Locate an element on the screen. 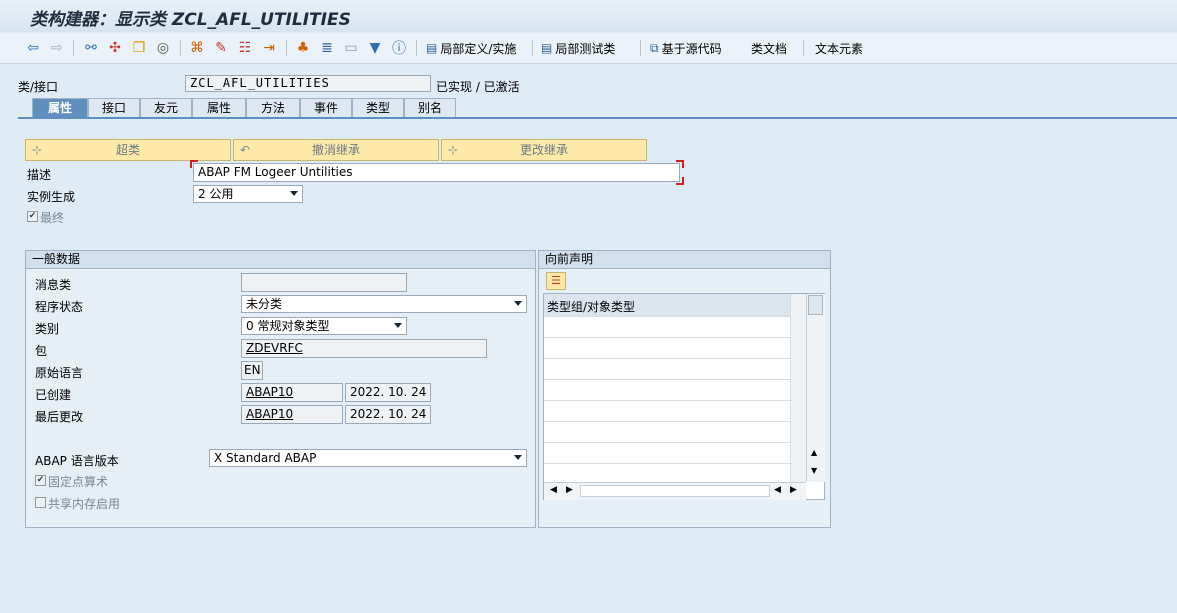 The height and width of the screenshot is (613, 1177). back-arrow-icon: ⇦ is located at coordinates (33, 48).